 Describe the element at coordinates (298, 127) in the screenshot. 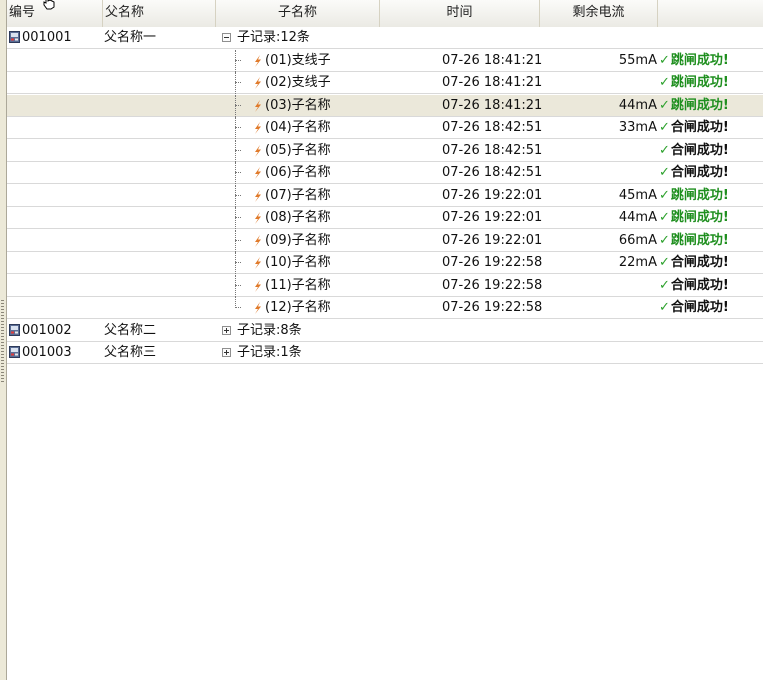

I see `child-name: (04)子名称` at that location.